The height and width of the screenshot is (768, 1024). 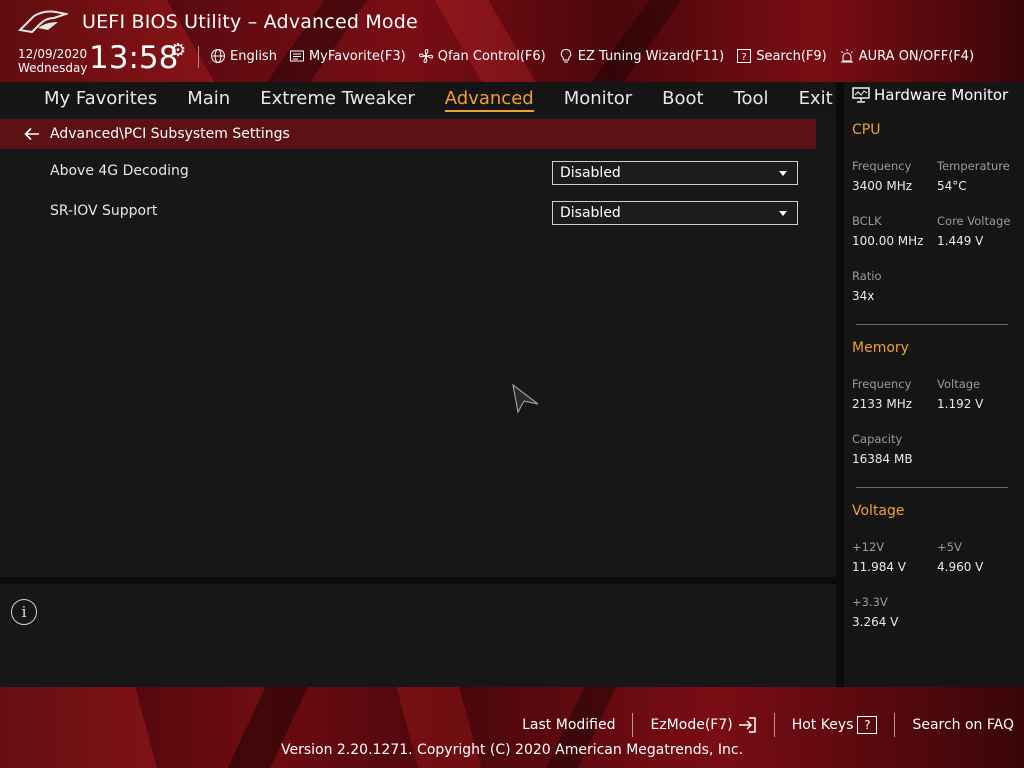 I want to click on globe-icon, so click(x=218, y=56).